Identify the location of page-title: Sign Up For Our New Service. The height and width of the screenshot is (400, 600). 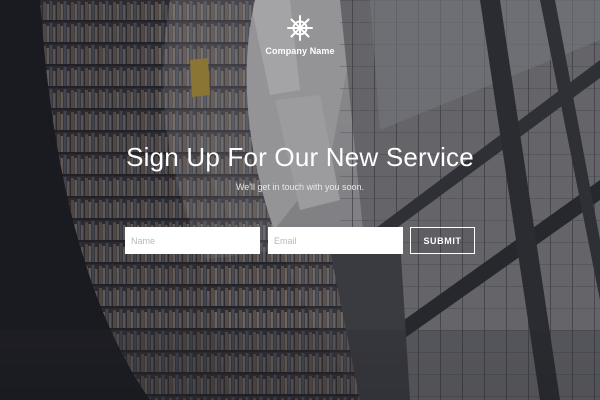
(300, 157).